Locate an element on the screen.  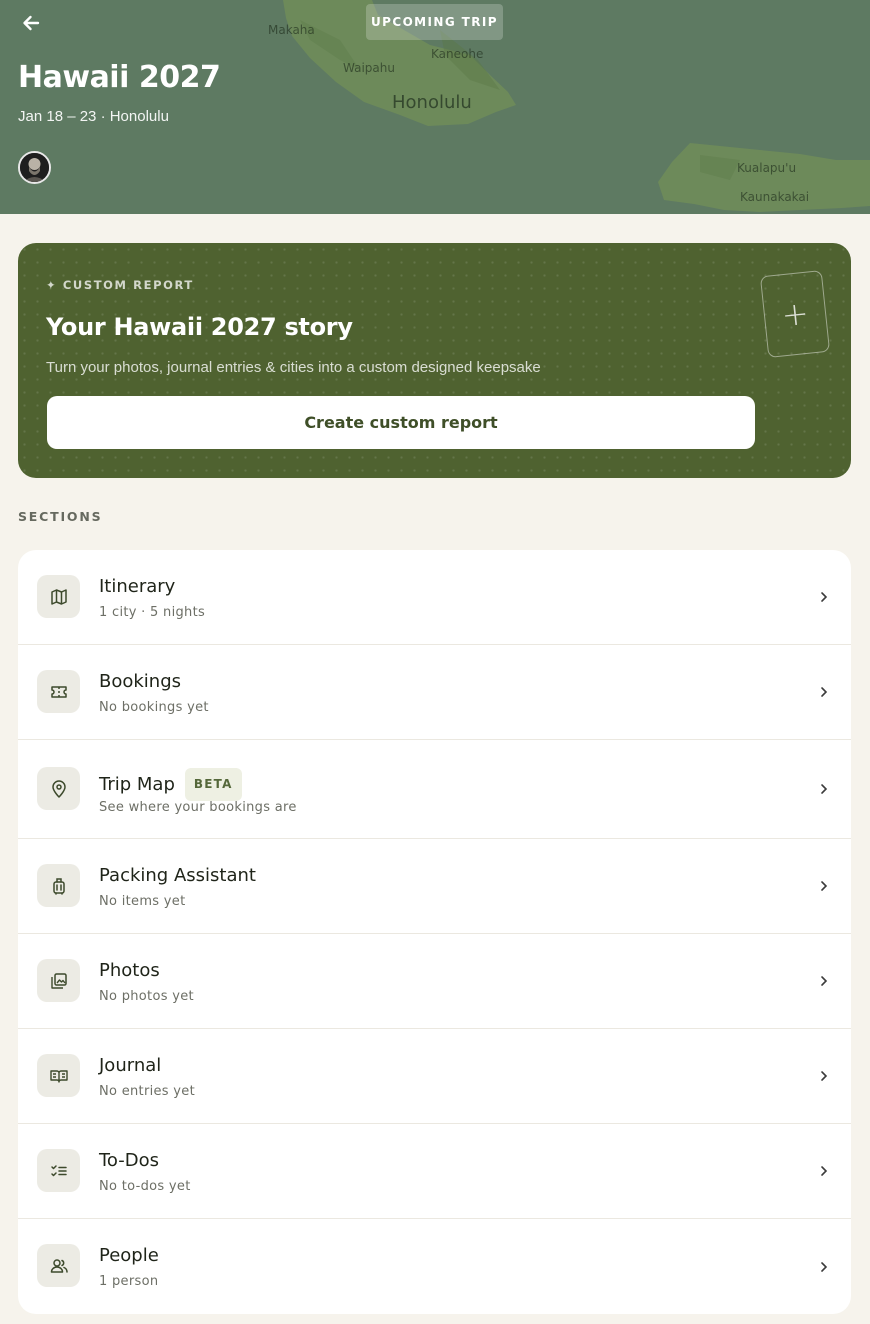
section-subtitle: No photos yet is located at coordinates (146, 996).